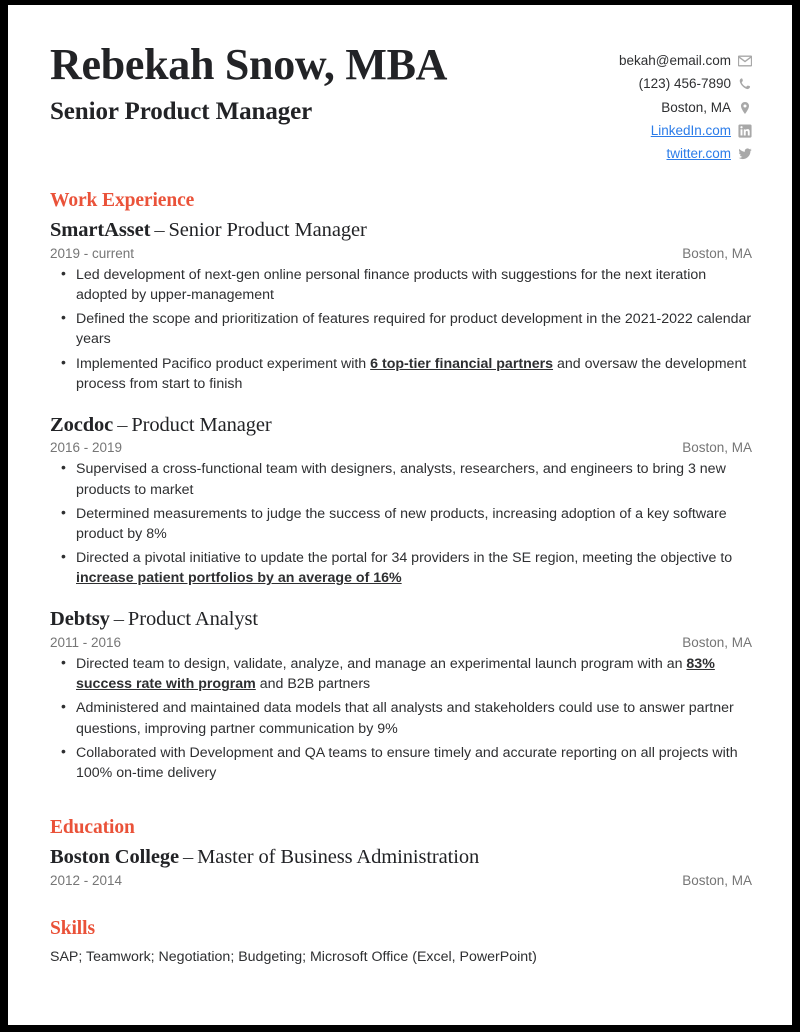 The width and height of the screenshot is (800, 1032). I want to click on work-entry-heading: Zocdoc – Product Manager, so click(401, 425).